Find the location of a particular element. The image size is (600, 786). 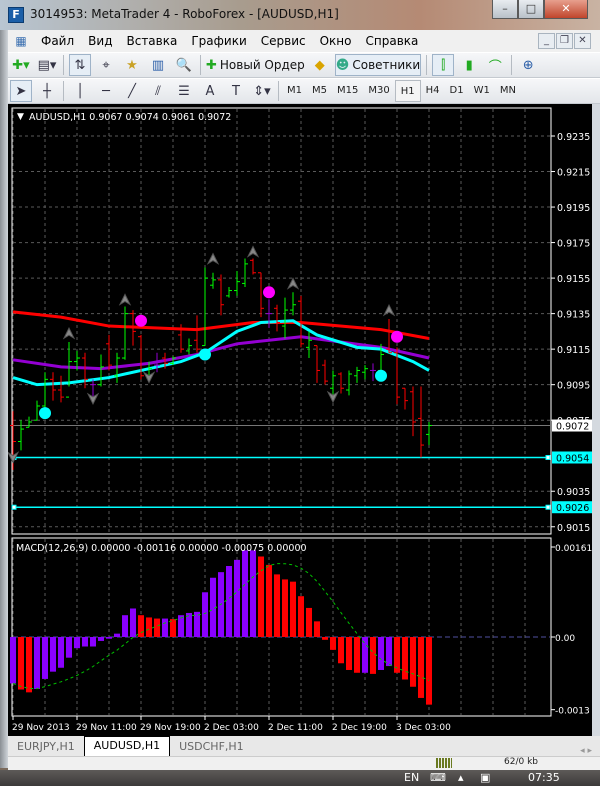

text-label-icon: T is located at coordinates (236, 91).